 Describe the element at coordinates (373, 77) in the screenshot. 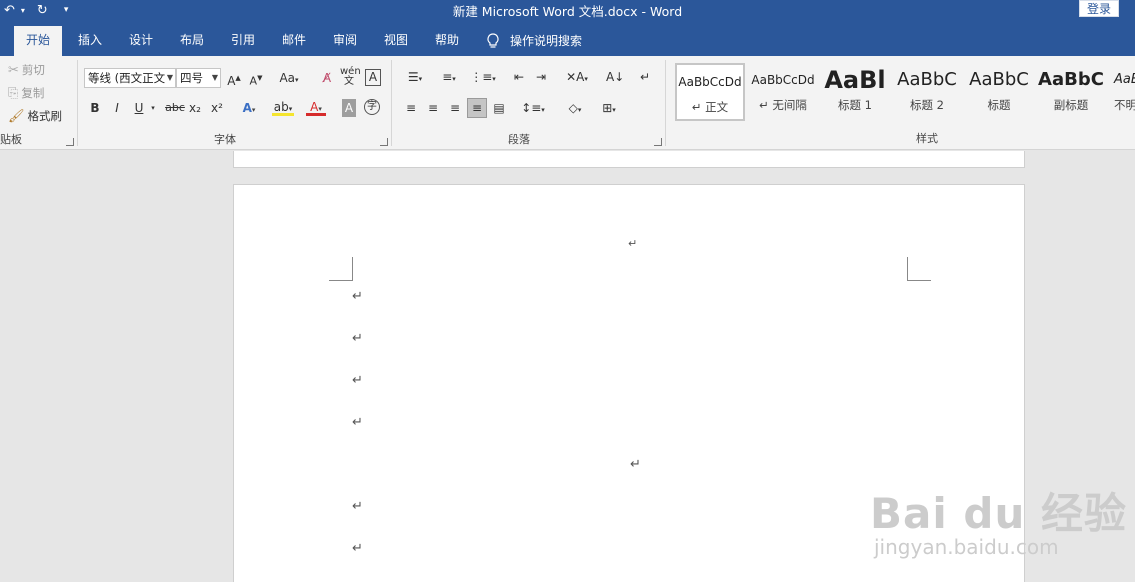

I see `character-border-icon: A` at that location.